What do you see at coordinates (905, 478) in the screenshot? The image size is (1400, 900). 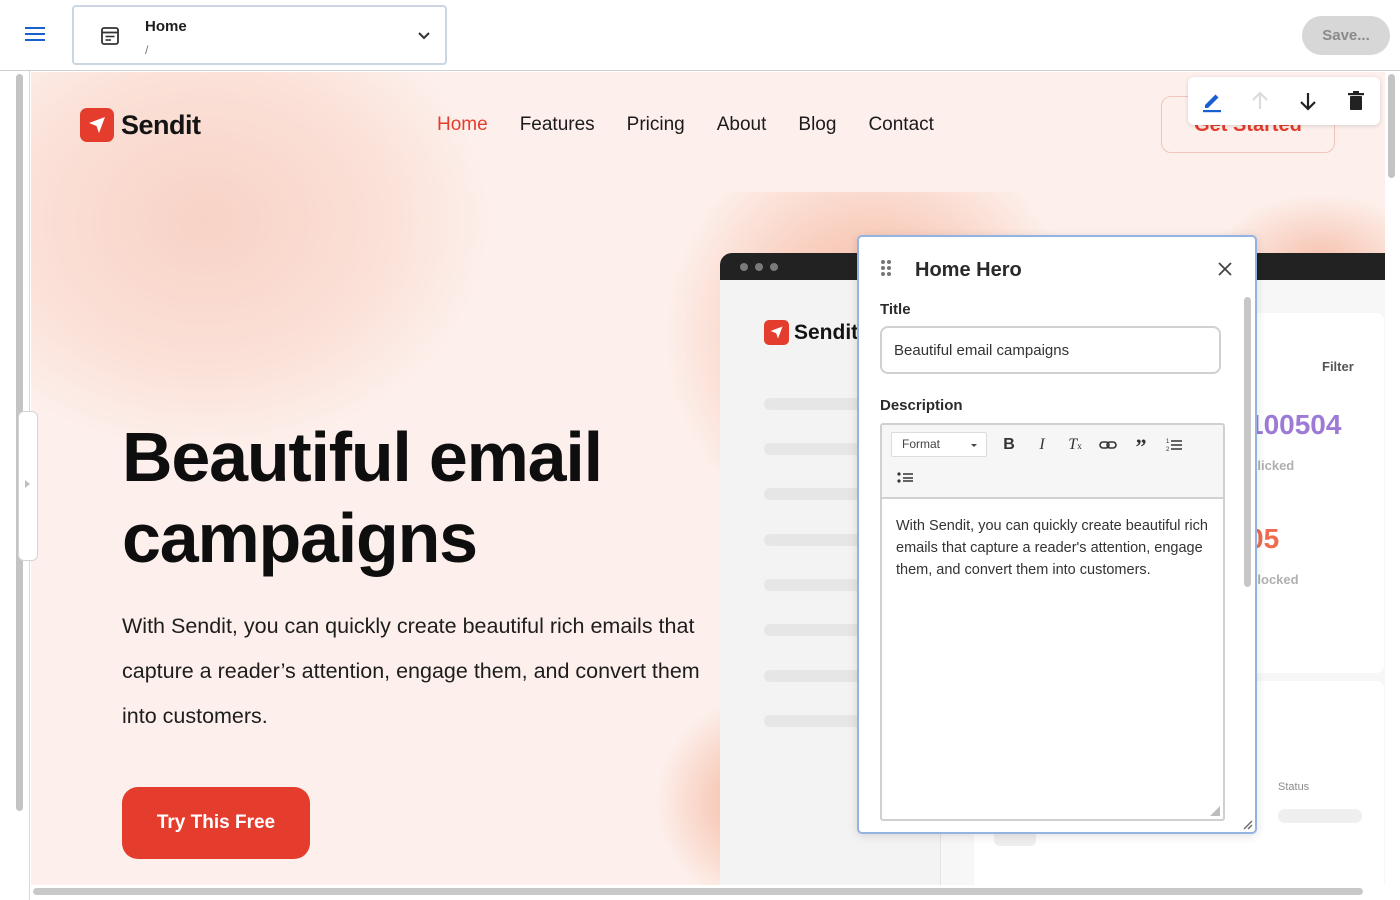 I see `bullet-list-icon` at bounding box center [905, 478].